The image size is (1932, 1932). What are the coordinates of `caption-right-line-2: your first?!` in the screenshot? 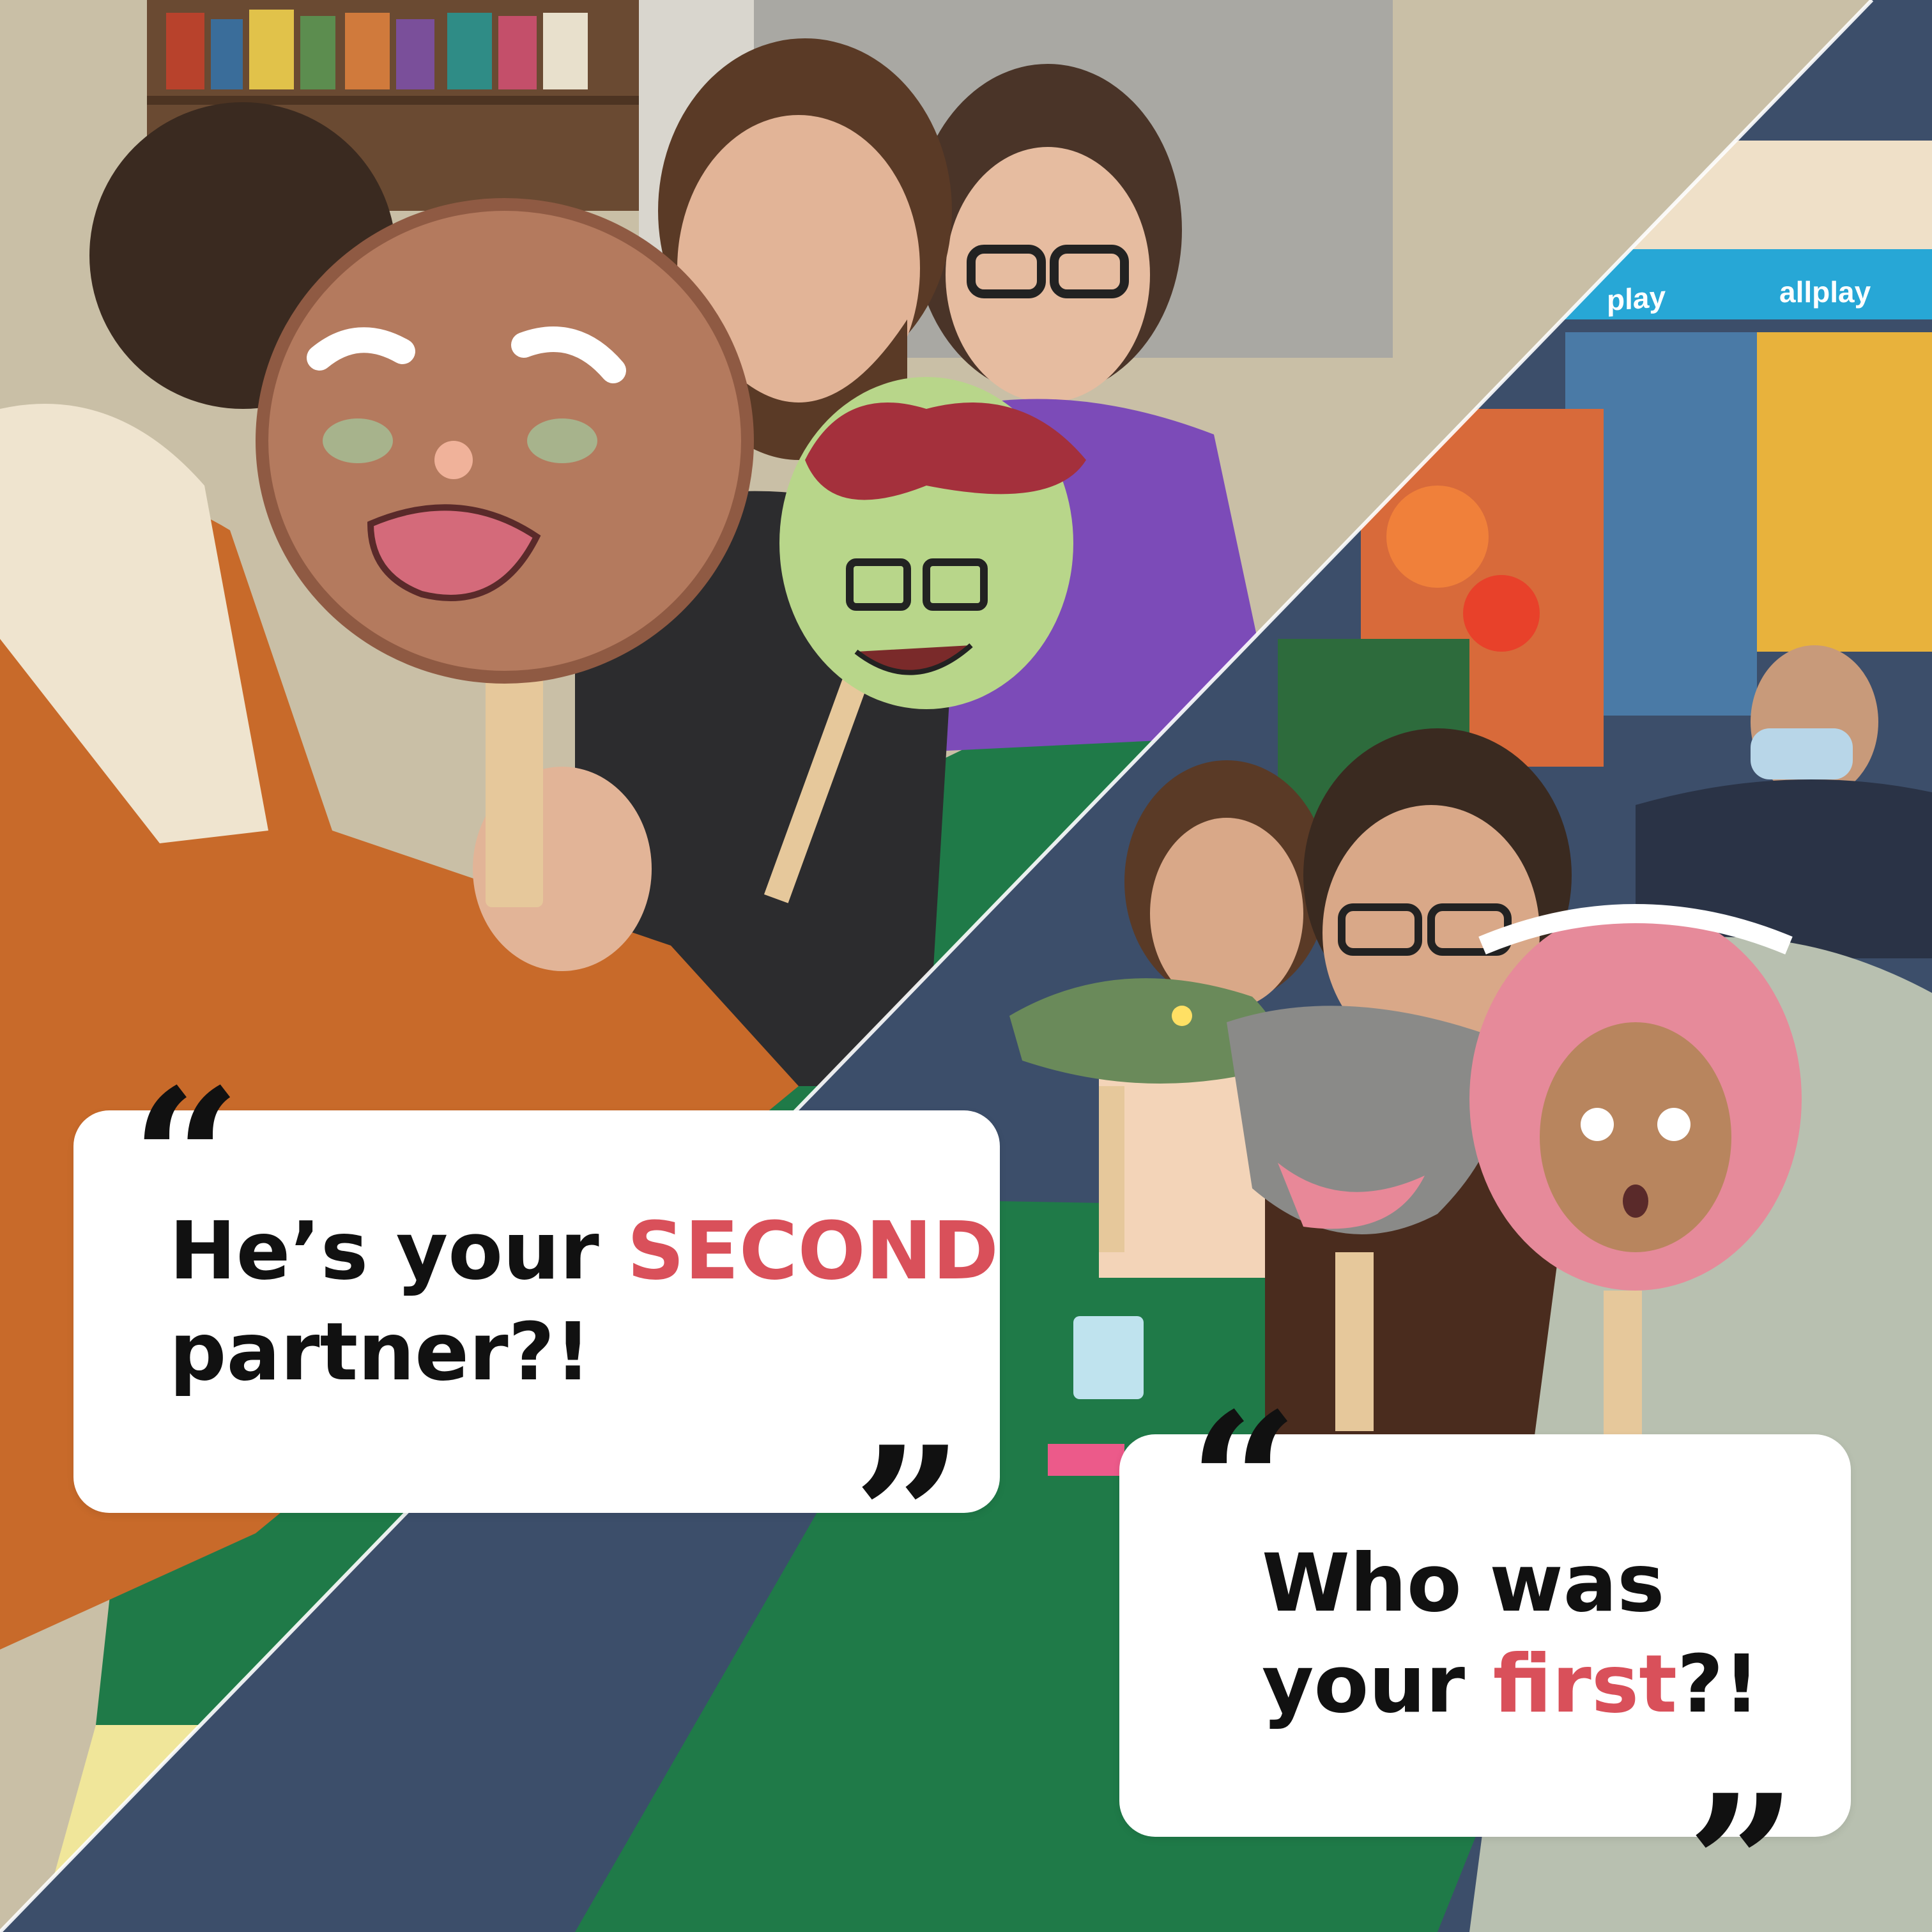 It's located at (1511, 1684).